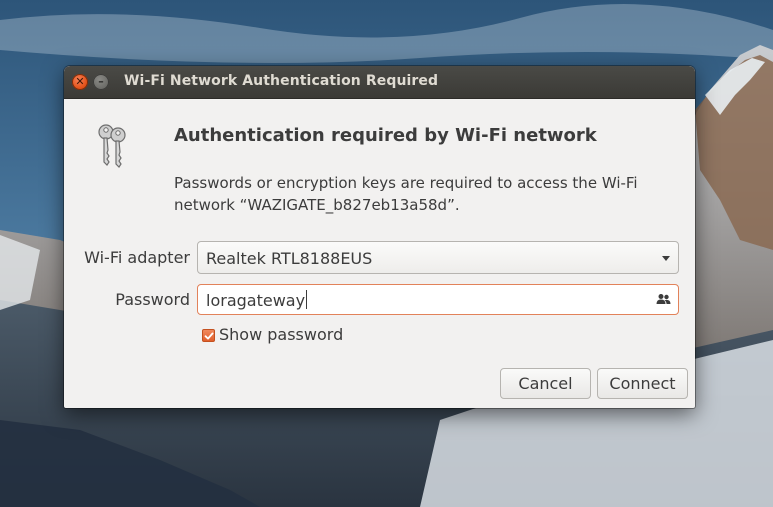  What do you see at coordinates (307, 299) in the screenshot?
I see `text-caret` at bounding box center [307, 299].